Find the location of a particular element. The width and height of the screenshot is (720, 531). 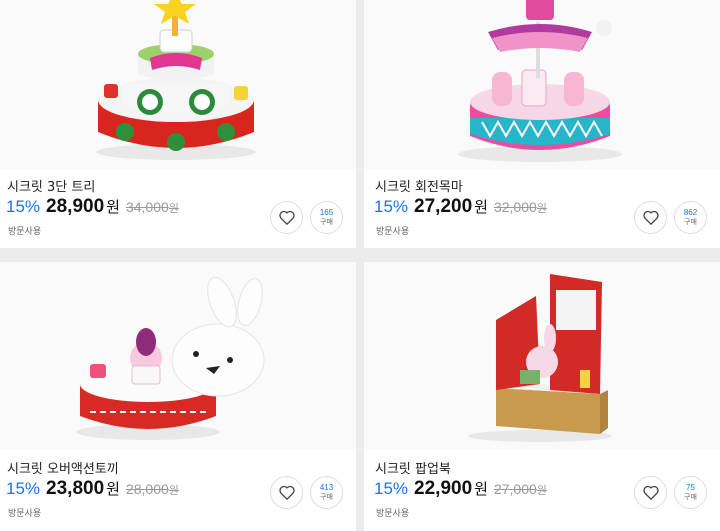

price-row: 15% 23,800 원 28,000 원 is located at coordinates (92, 489).